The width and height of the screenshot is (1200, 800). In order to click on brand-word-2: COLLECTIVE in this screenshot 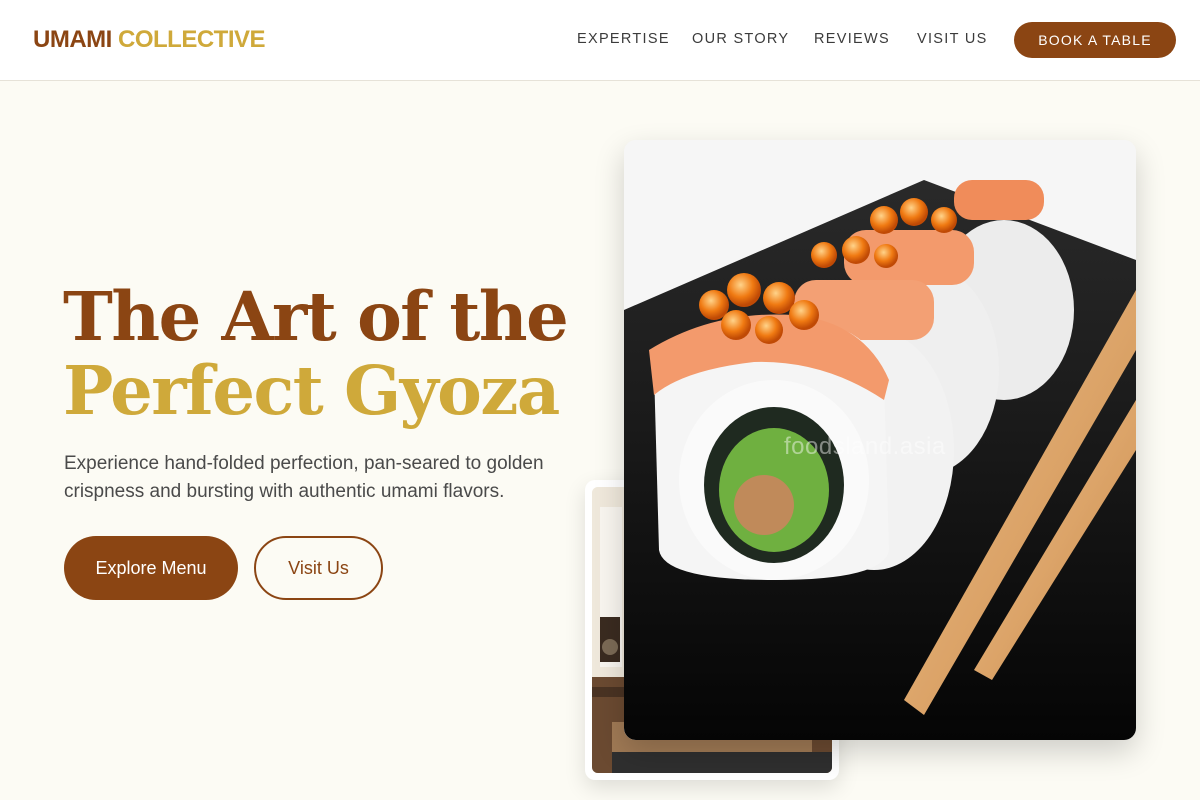, I will do `click(192, 39)`.